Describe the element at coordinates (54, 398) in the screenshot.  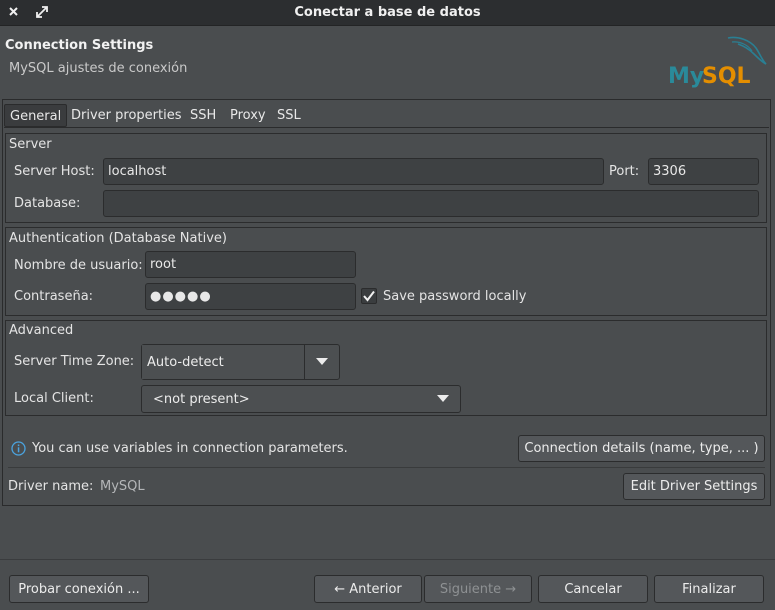
I see `local-client-label: Local Client:` at that location.